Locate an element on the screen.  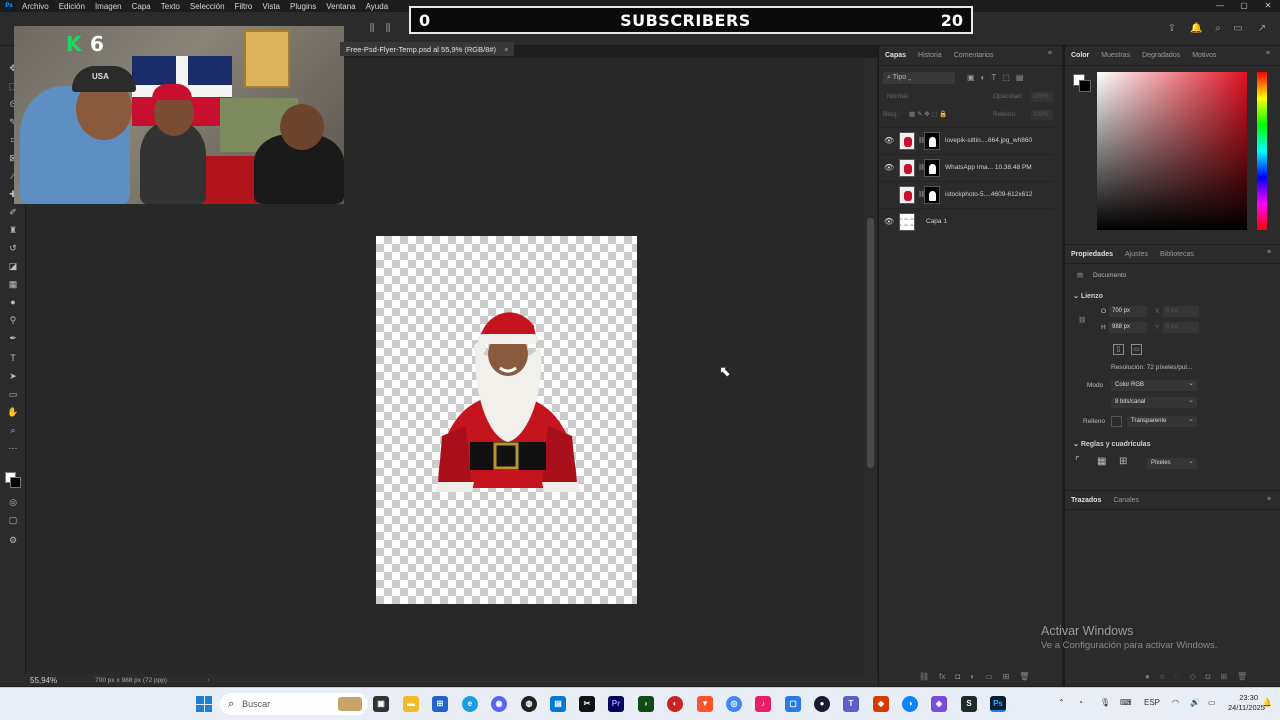
rectangle-tool-icon: ▭ is located at coordinates (13, 394).